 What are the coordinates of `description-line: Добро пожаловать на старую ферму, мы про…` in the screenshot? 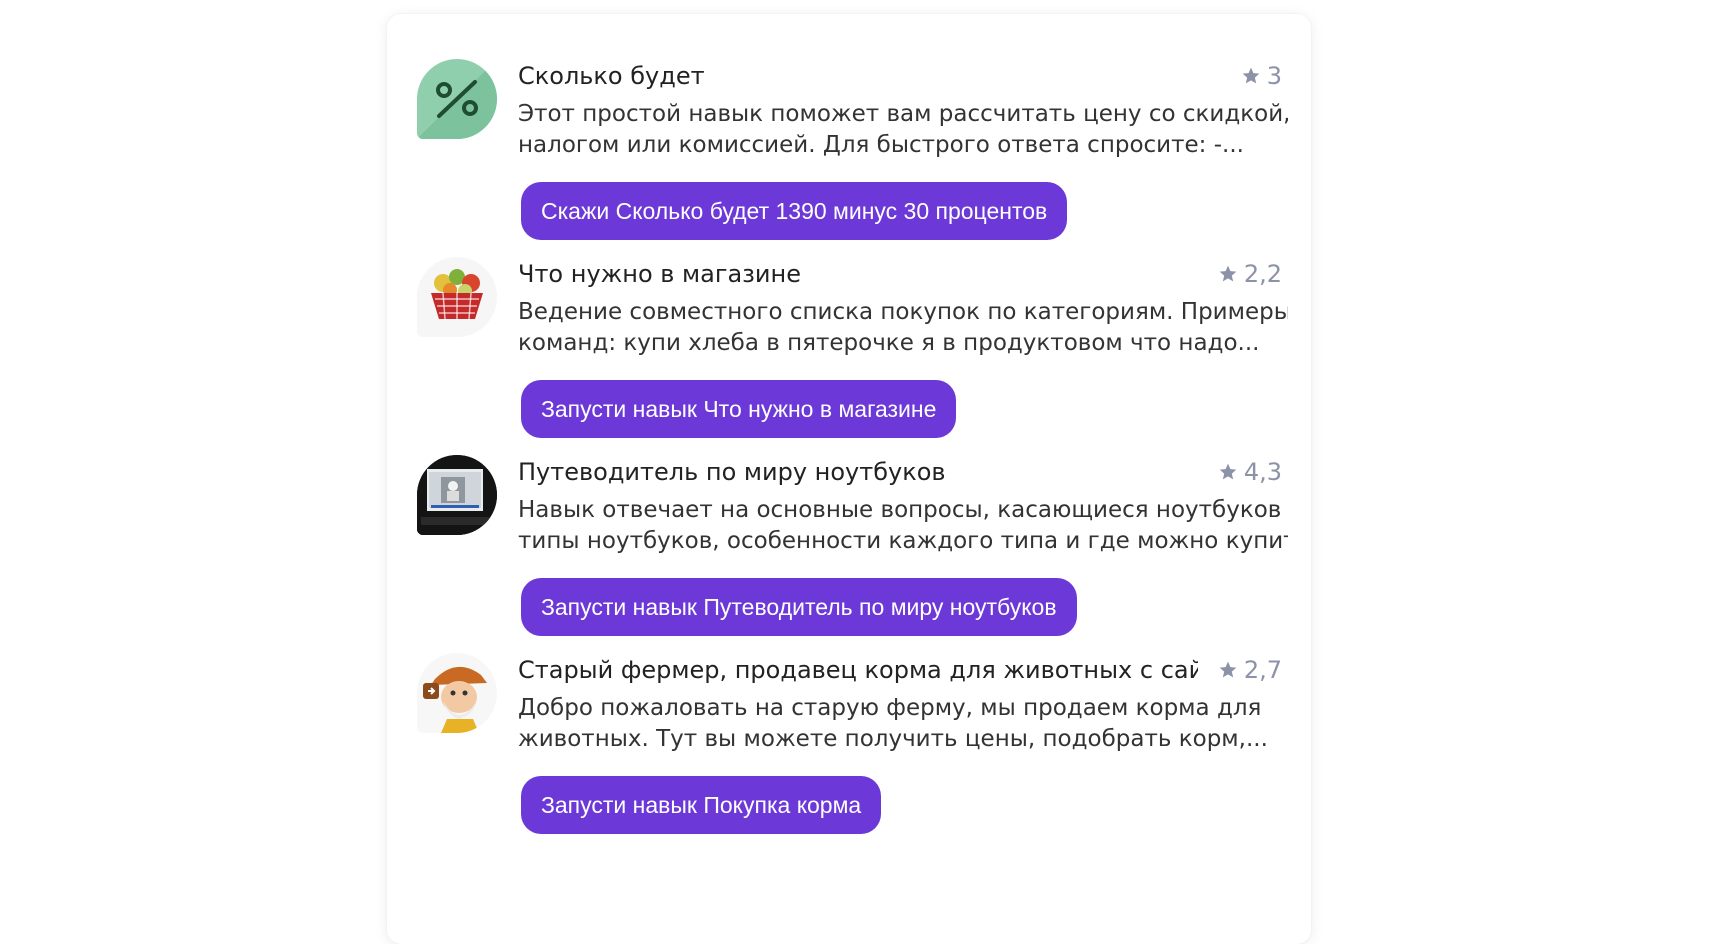 It's located at (890, 708).